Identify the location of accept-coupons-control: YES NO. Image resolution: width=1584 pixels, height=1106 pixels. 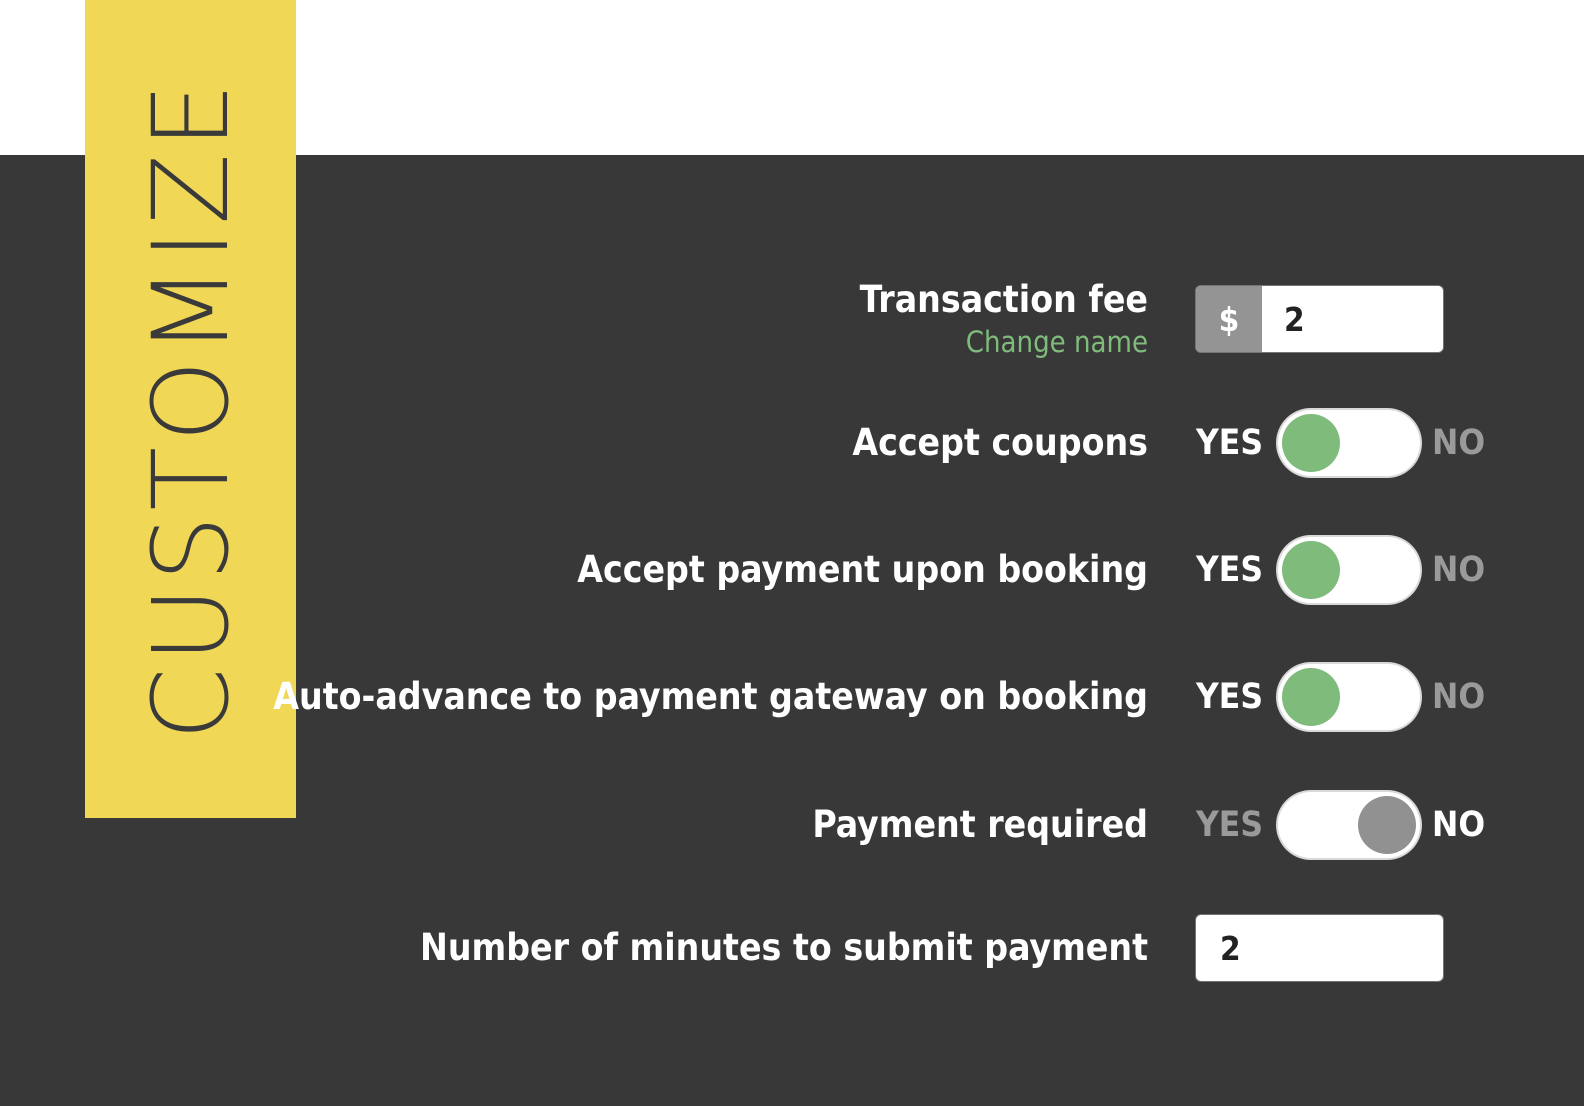
(1350, 443).